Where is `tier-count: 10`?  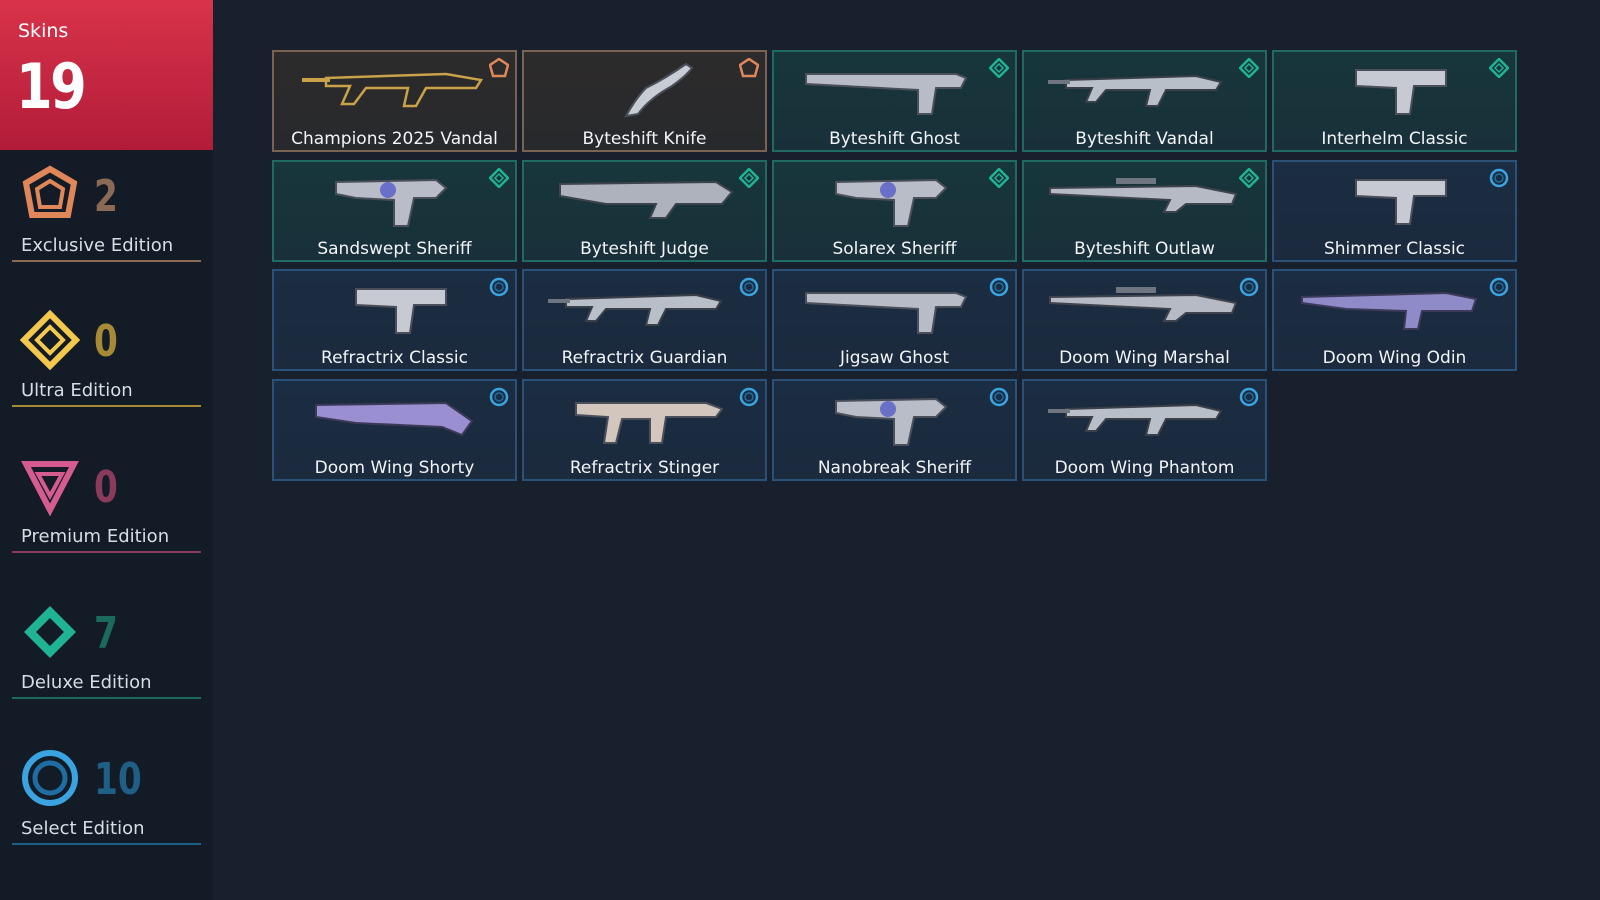 tier-count: 10 is located at coordinates (118, 779).